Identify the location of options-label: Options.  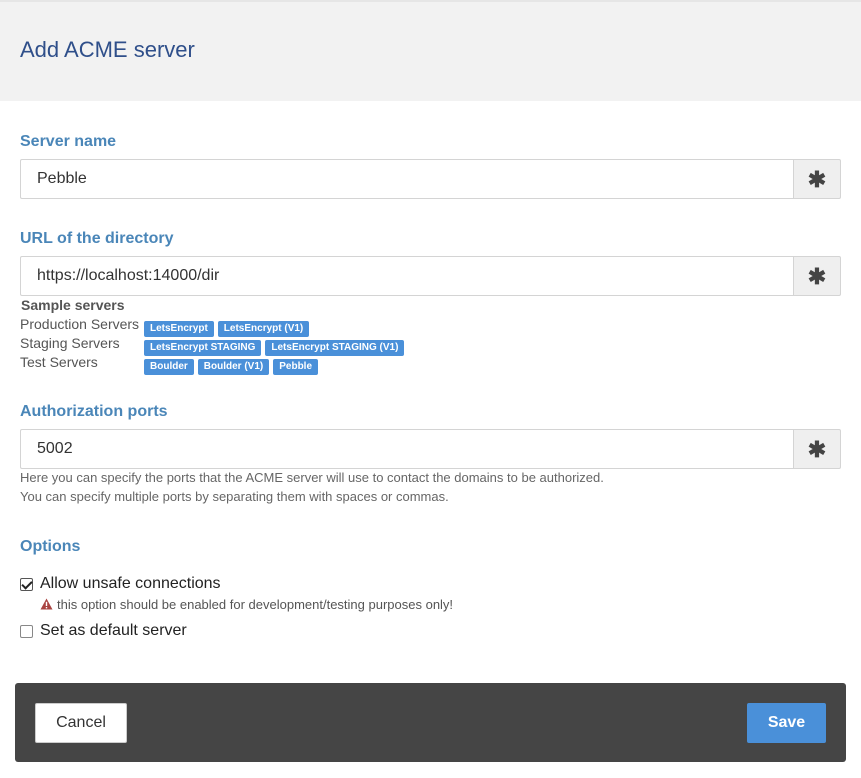
(50, 546).